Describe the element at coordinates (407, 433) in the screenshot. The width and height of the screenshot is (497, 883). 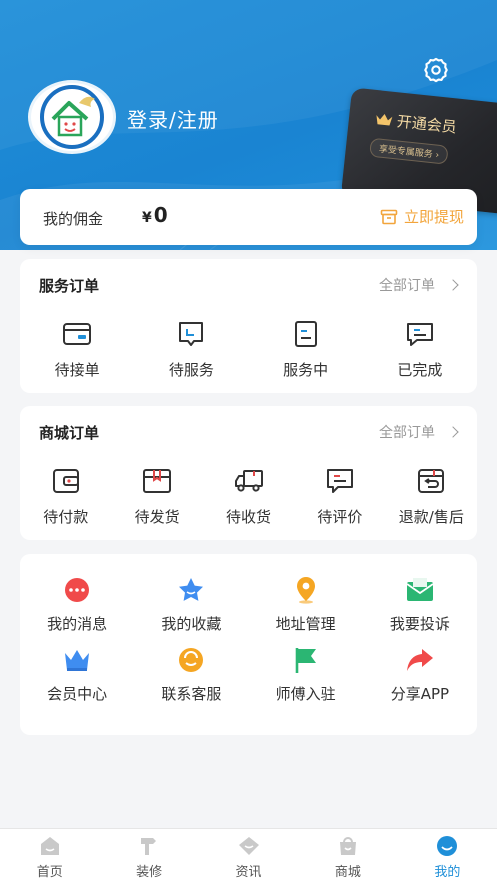
I see `mall-orders-all-label: 全部订单` at that location.